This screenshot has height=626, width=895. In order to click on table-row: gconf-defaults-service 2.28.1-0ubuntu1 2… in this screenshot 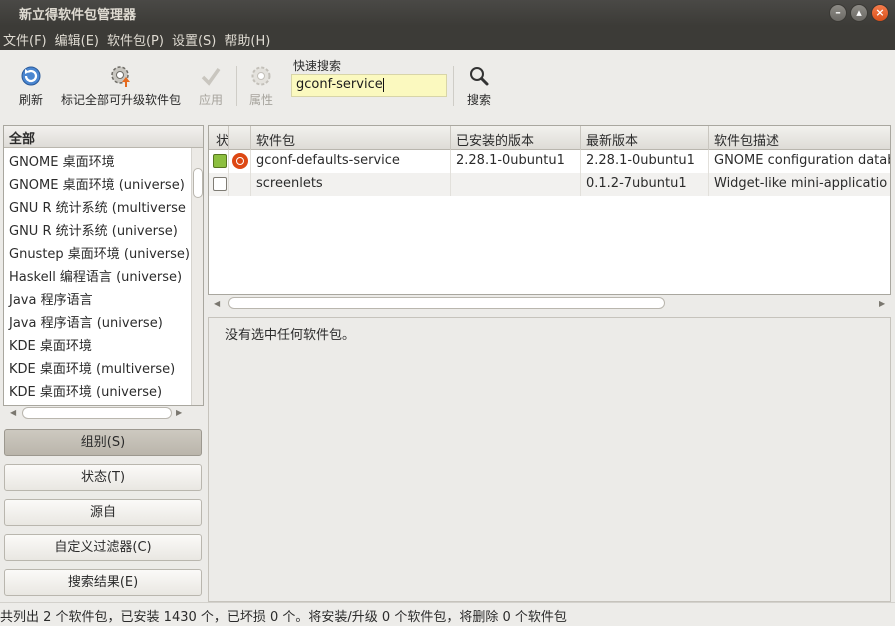, I will do `click(549, 161)`.